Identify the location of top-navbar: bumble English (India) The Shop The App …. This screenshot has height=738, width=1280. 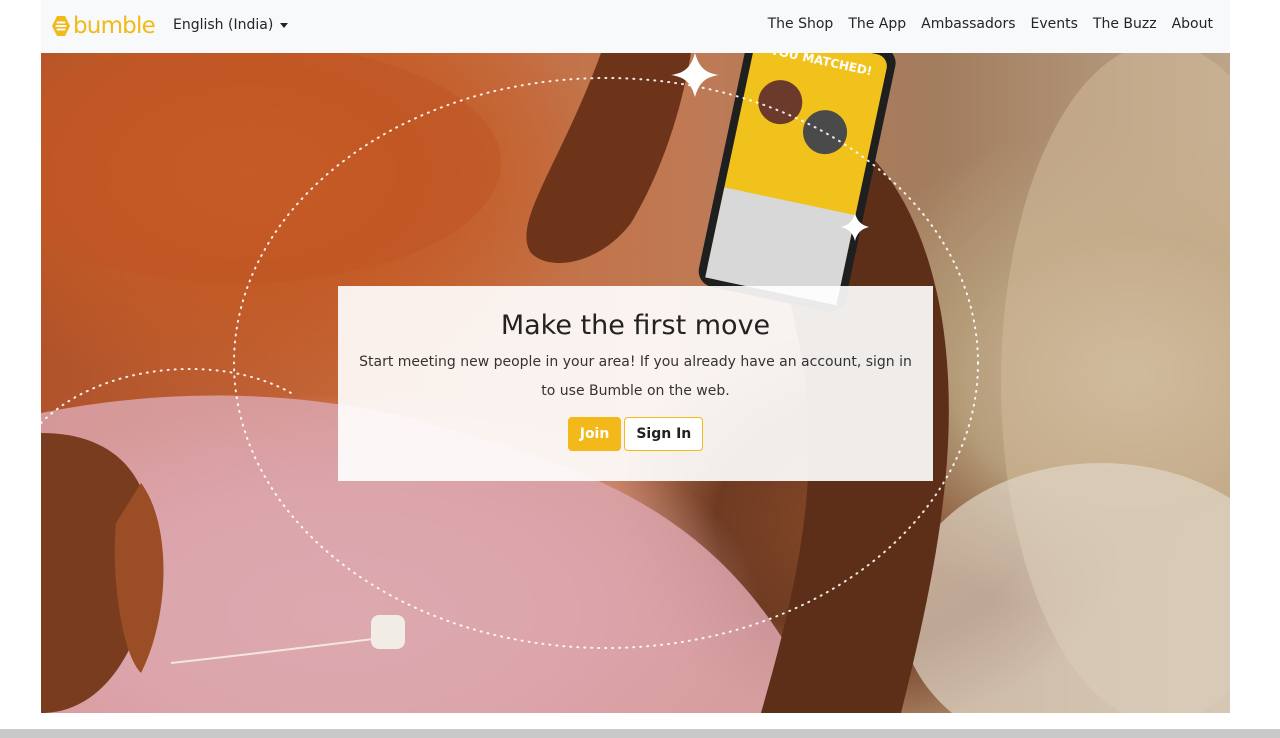
(635, 26).